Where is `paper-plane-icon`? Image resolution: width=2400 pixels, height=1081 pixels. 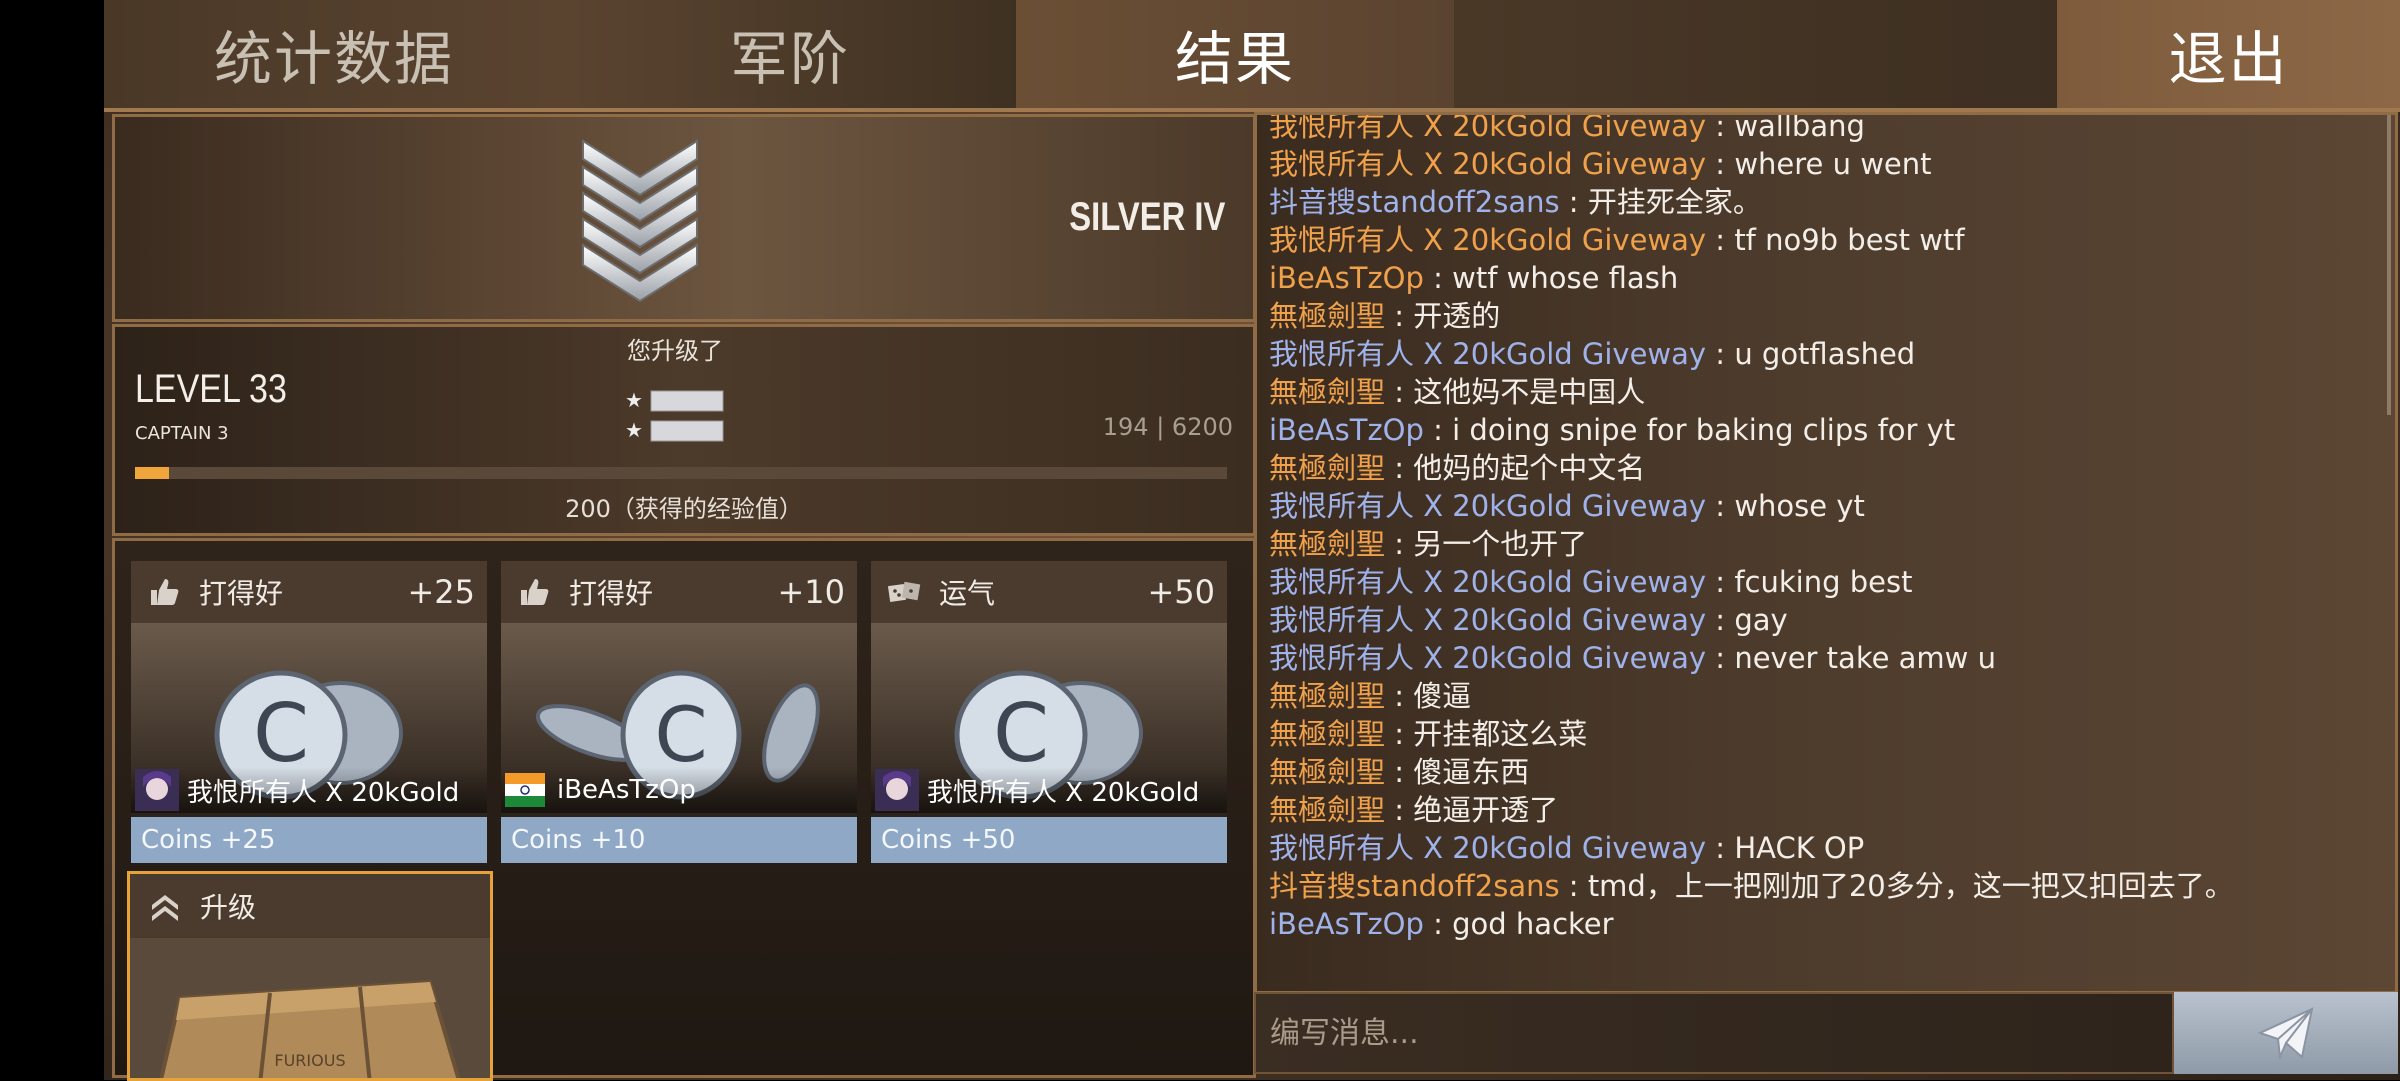 paper-plane-icon is located at coordinates (2286, 1033).